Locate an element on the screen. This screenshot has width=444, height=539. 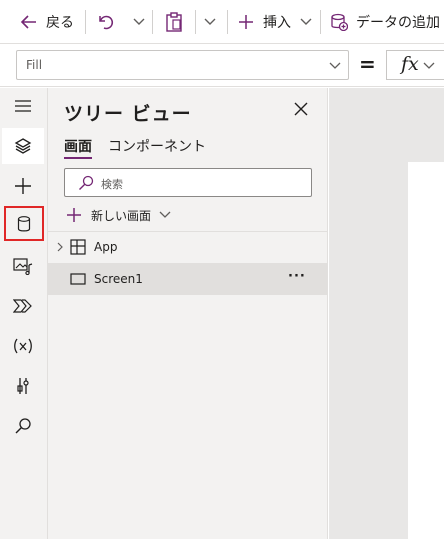
media-icon is located at coordinates (23, 266).